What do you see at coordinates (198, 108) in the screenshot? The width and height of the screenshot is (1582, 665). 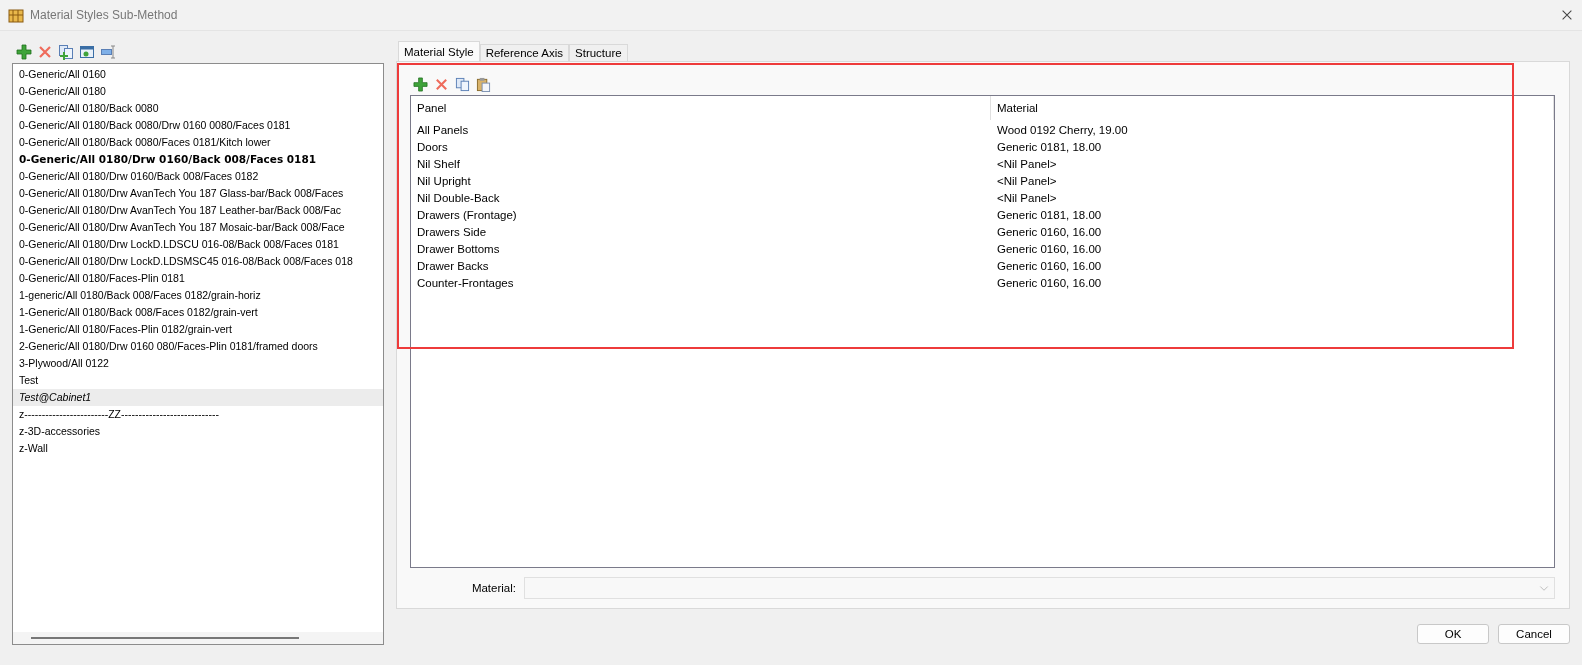 I see `list-item: 0-Generic/All 0180/Back 0080` at bounding box center [198, 108].